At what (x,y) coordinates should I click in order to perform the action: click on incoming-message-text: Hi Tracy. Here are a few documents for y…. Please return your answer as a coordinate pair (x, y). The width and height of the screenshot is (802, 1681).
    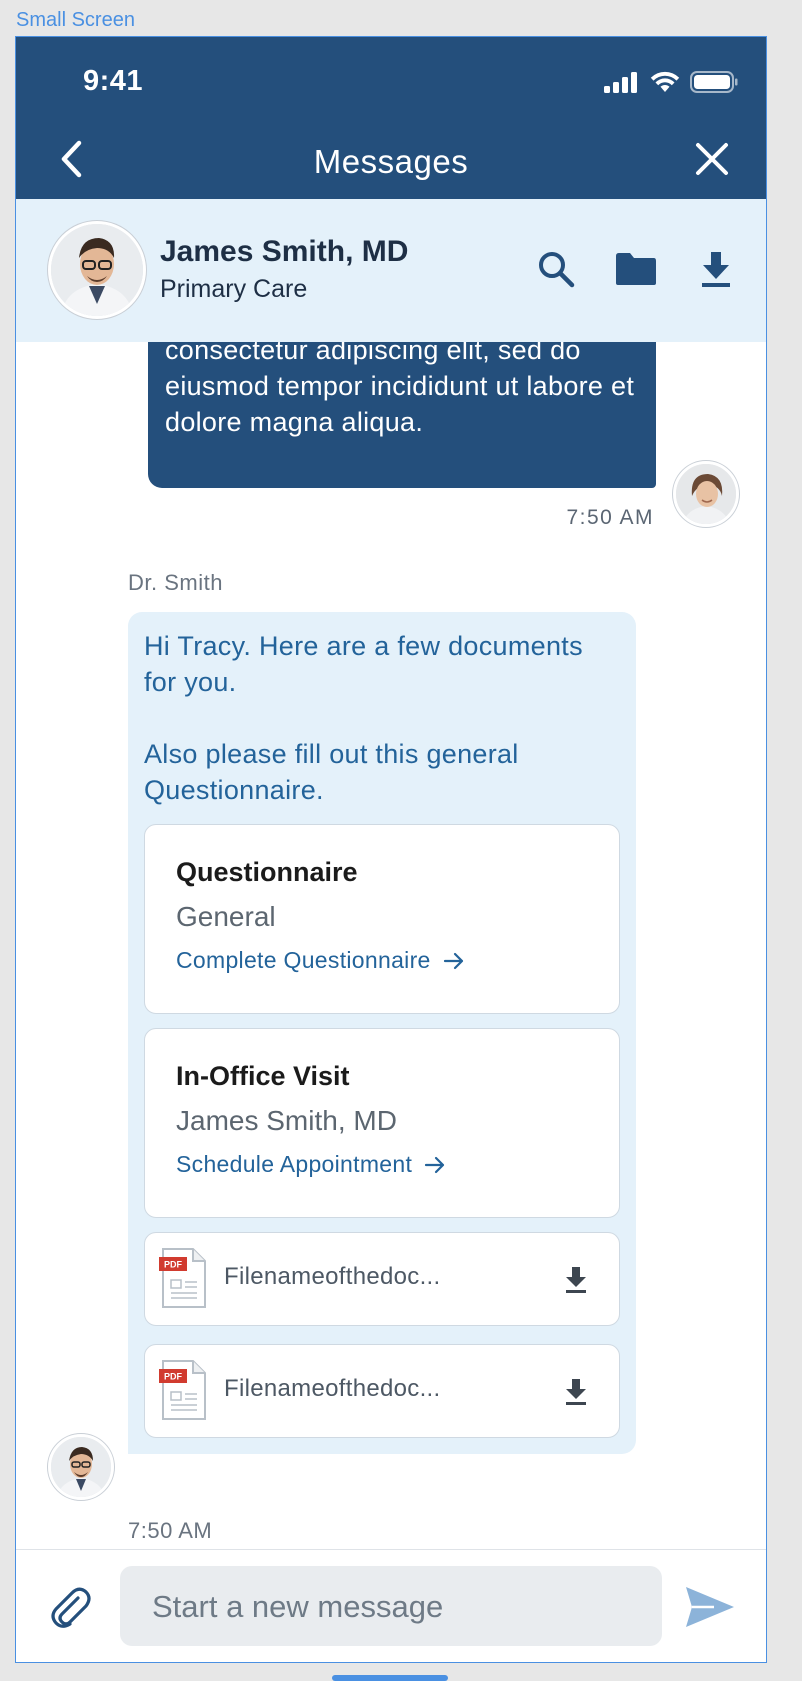
    Looking at the image, I should click on (363, 718).